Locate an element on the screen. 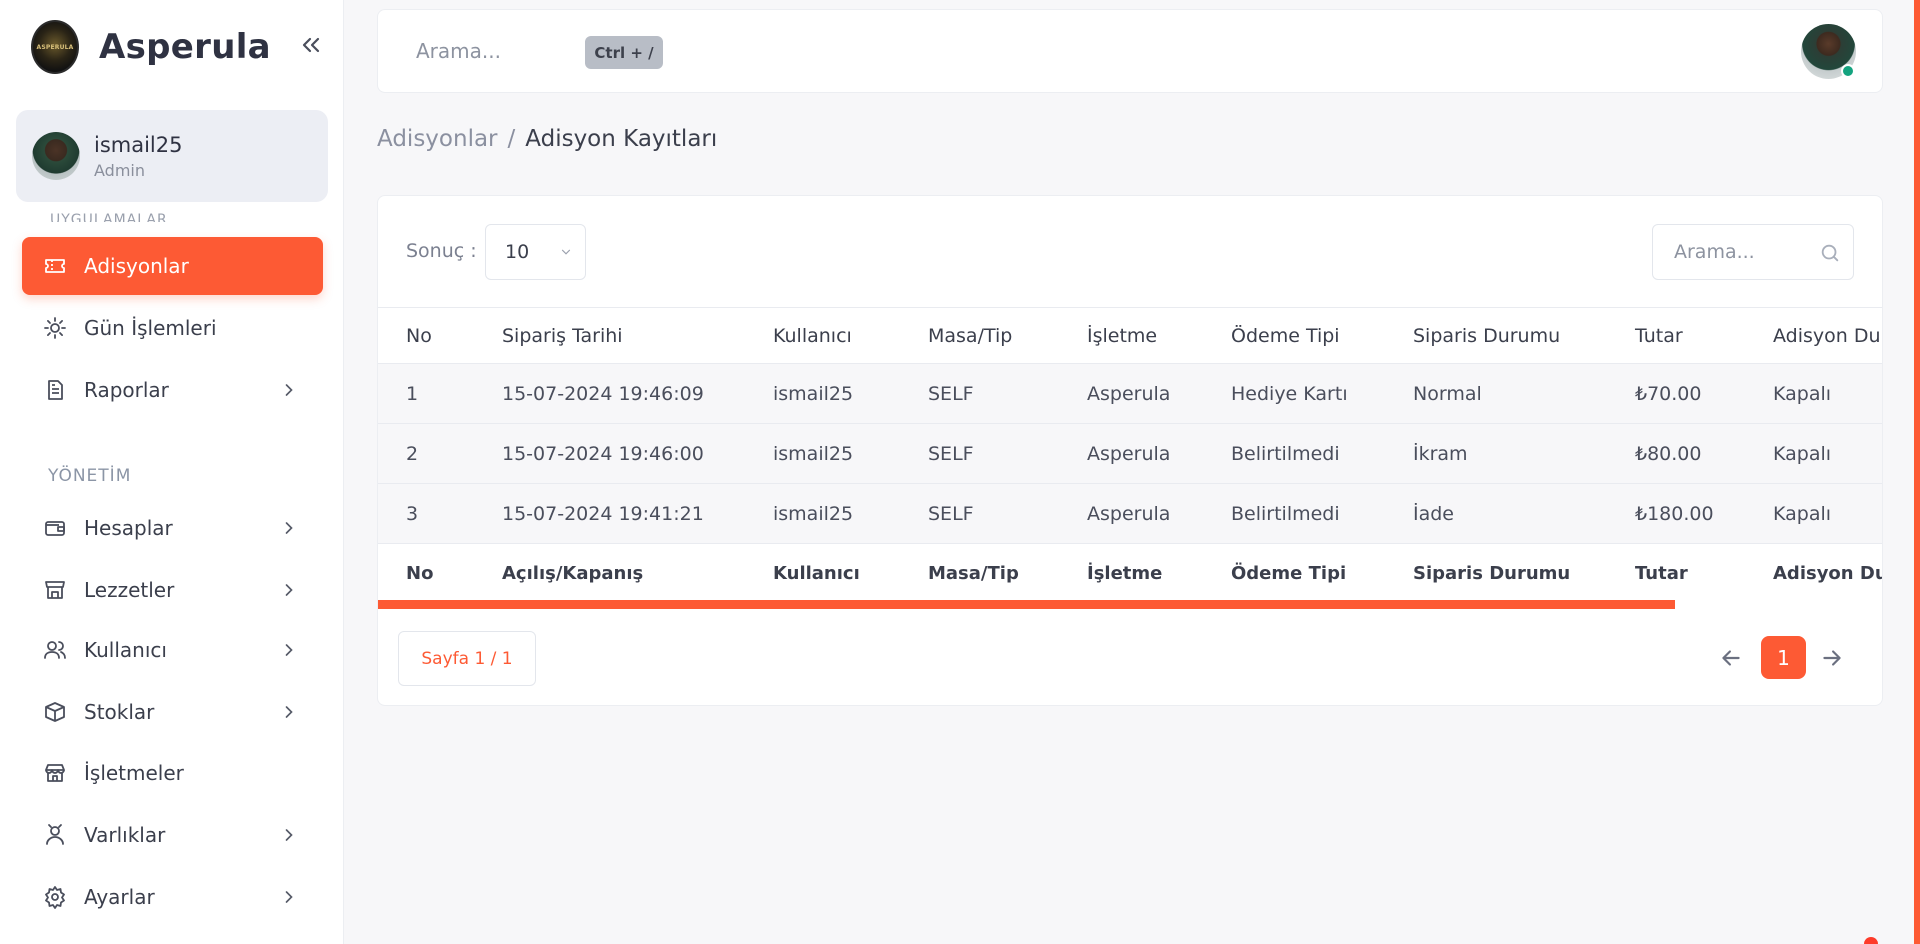  table-cell: İkram is located at coordinates (1440, 453).